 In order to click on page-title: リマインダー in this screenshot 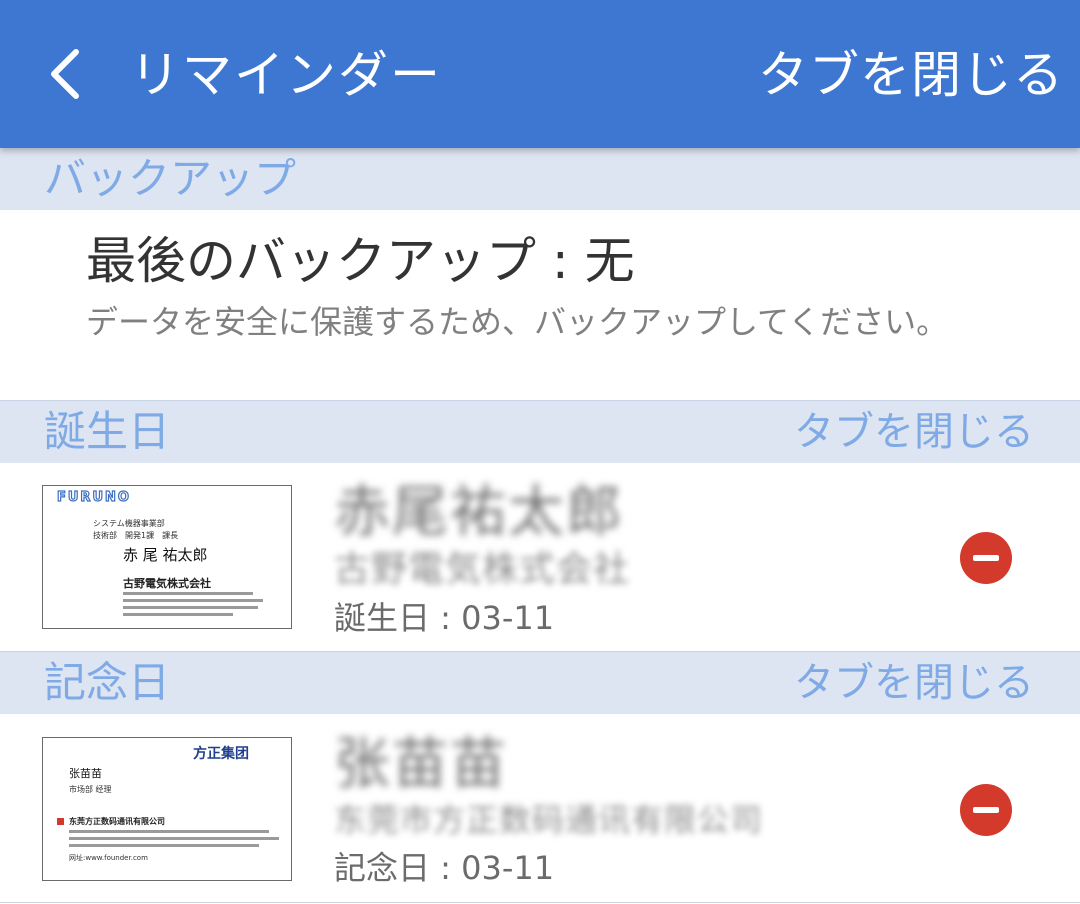, I will do `click(286, 75)`.